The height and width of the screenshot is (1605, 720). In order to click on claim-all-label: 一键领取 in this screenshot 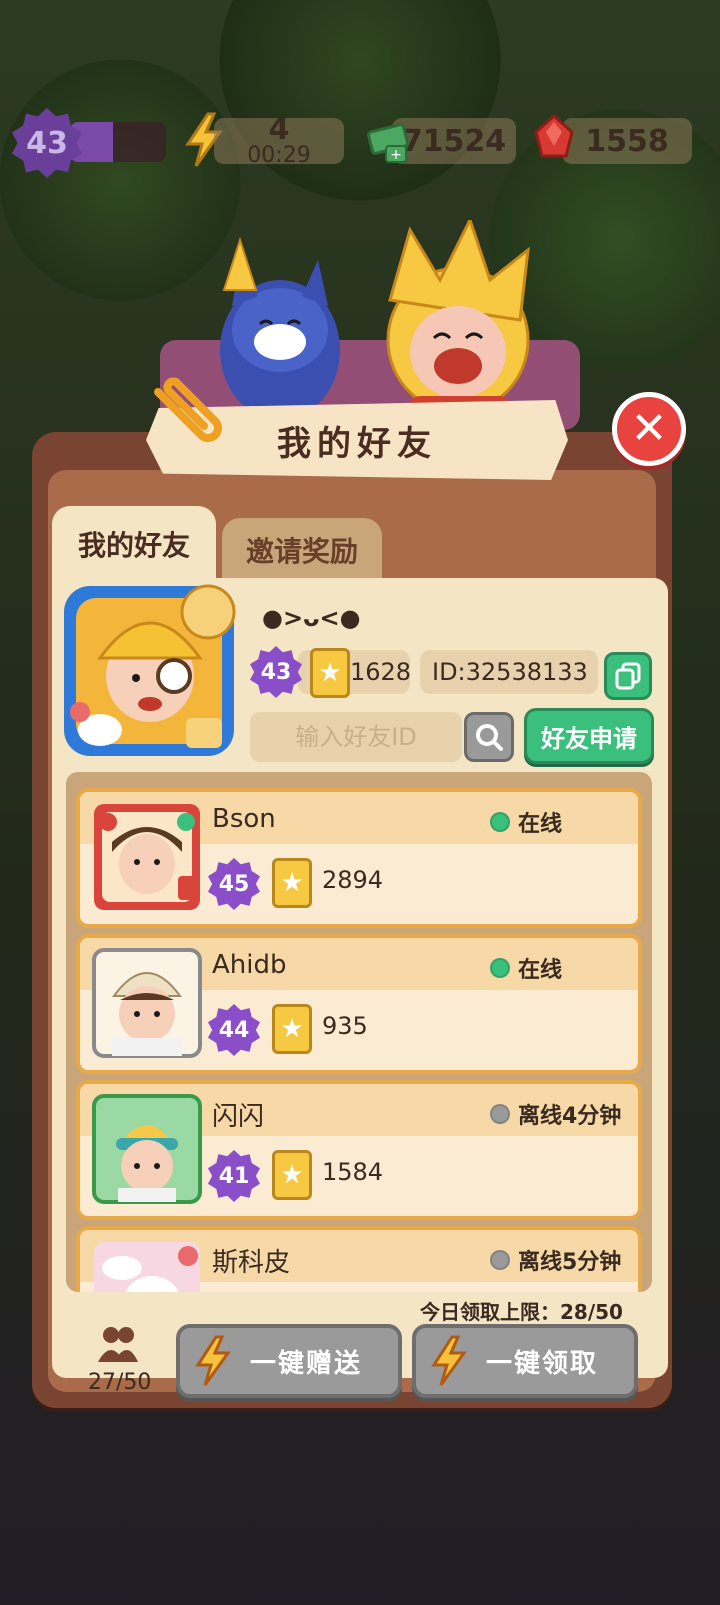, I will do `click(542, 1363)`.